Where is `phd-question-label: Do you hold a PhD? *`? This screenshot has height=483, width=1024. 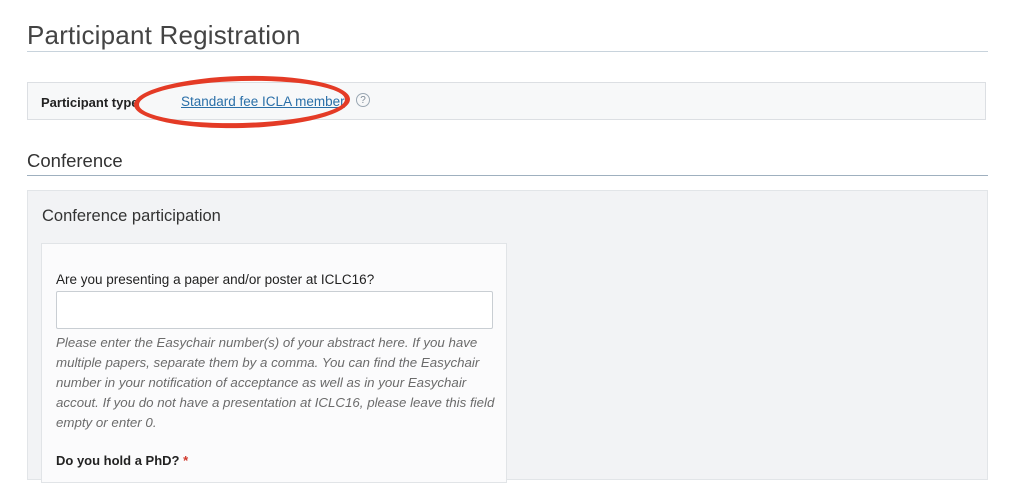 phd-question-label: Do you hold a PhD? * is located at coordinates (122, 460).